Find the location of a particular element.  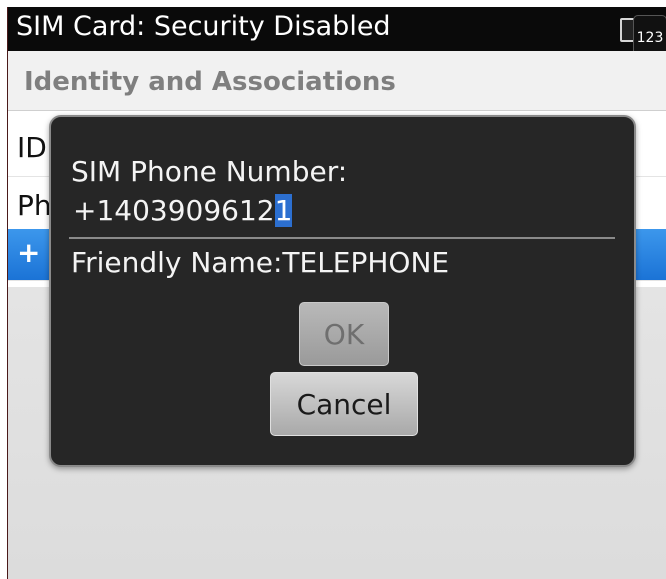

title-bar: SIM Card: Security Disabled 123 is located at coordinates (337, 33).